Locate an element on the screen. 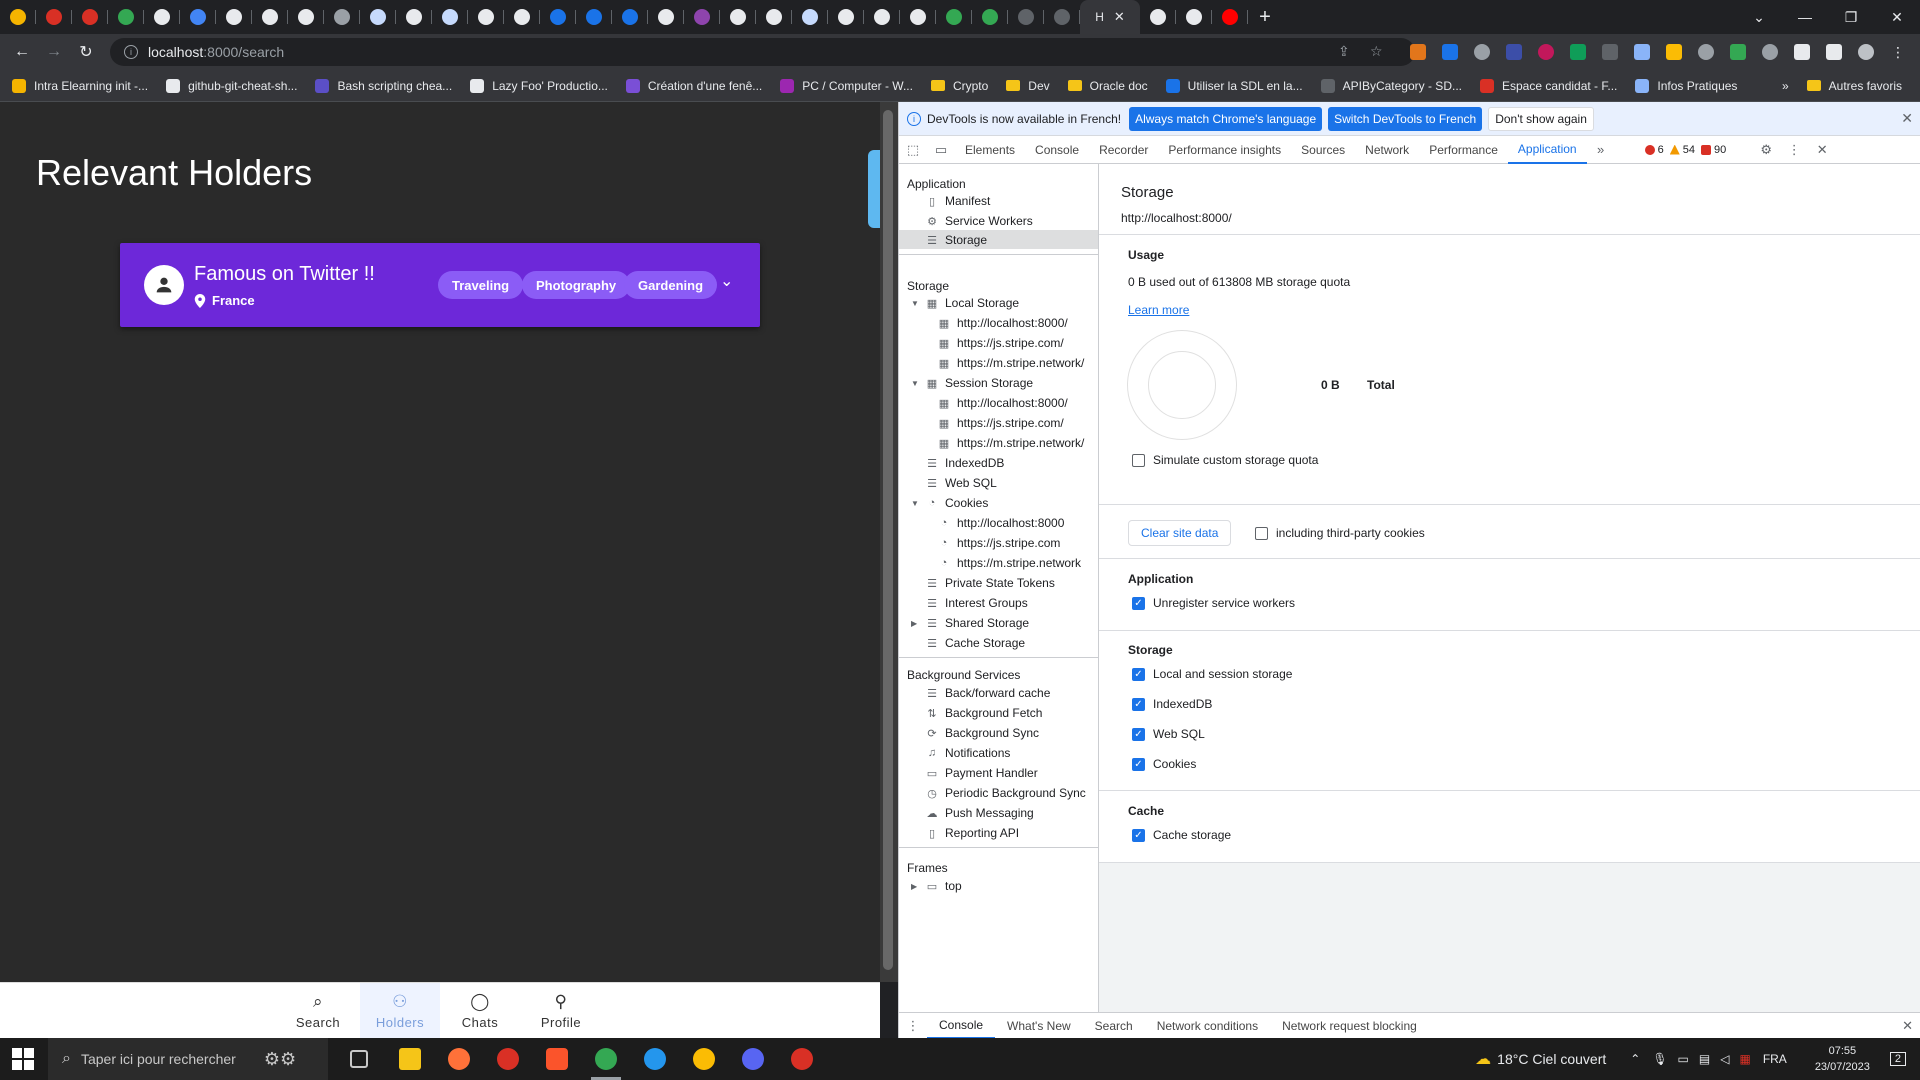  sidebar-item-bfcache: ☰ Back/forward cache is located at coordinates (987, 693).